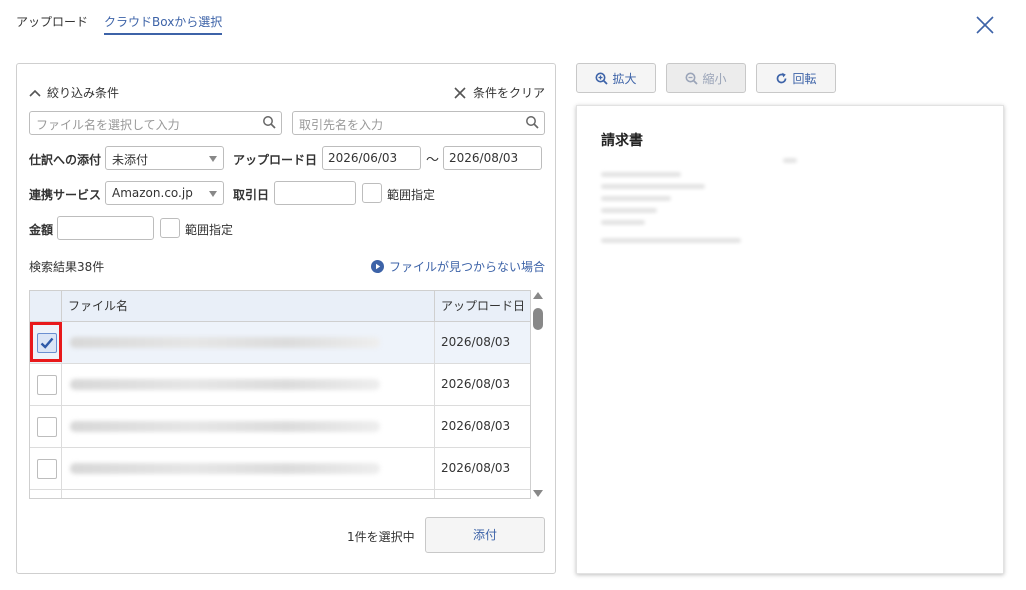 The height and width of the screenshot is (590, 1026). I want to click on clear-filter-button: 条件をクリア, so click(499, 92).